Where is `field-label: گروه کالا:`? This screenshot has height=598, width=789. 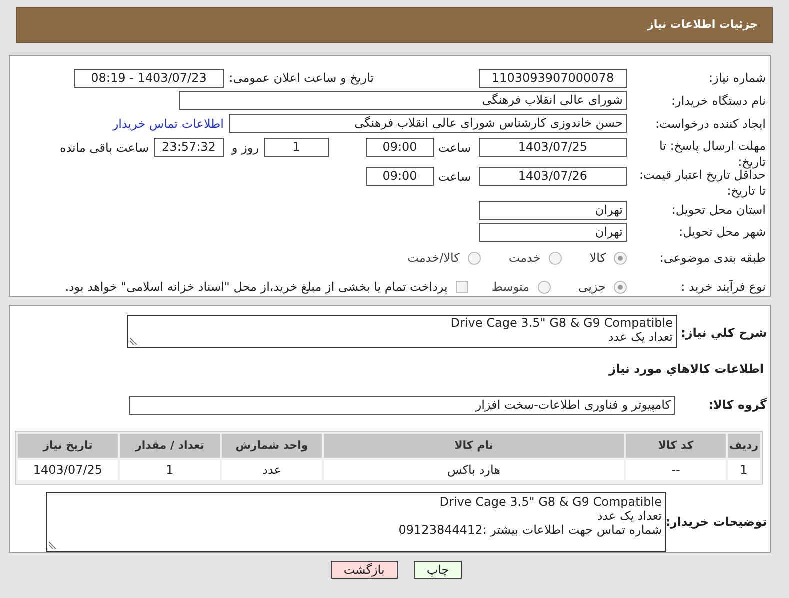 field-label: گروه کالا: is located at coordinates (737, 405).